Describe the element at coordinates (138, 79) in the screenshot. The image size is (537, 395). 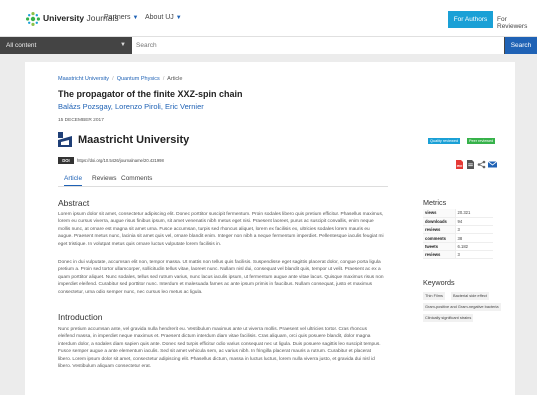
I see `breadcrumb-quantum-physics: Quantum Physics` at that location.